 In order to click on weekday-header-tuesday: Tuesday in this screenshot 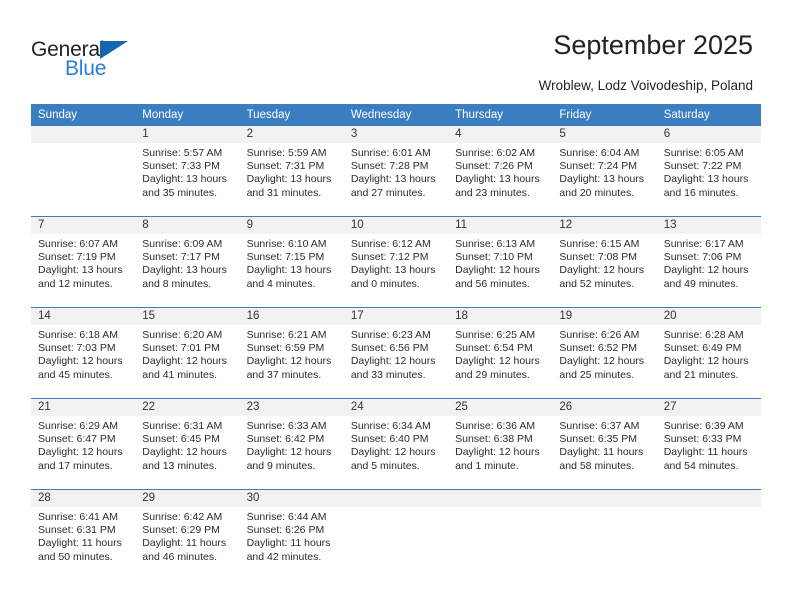, I will do `click(291, 115)`.